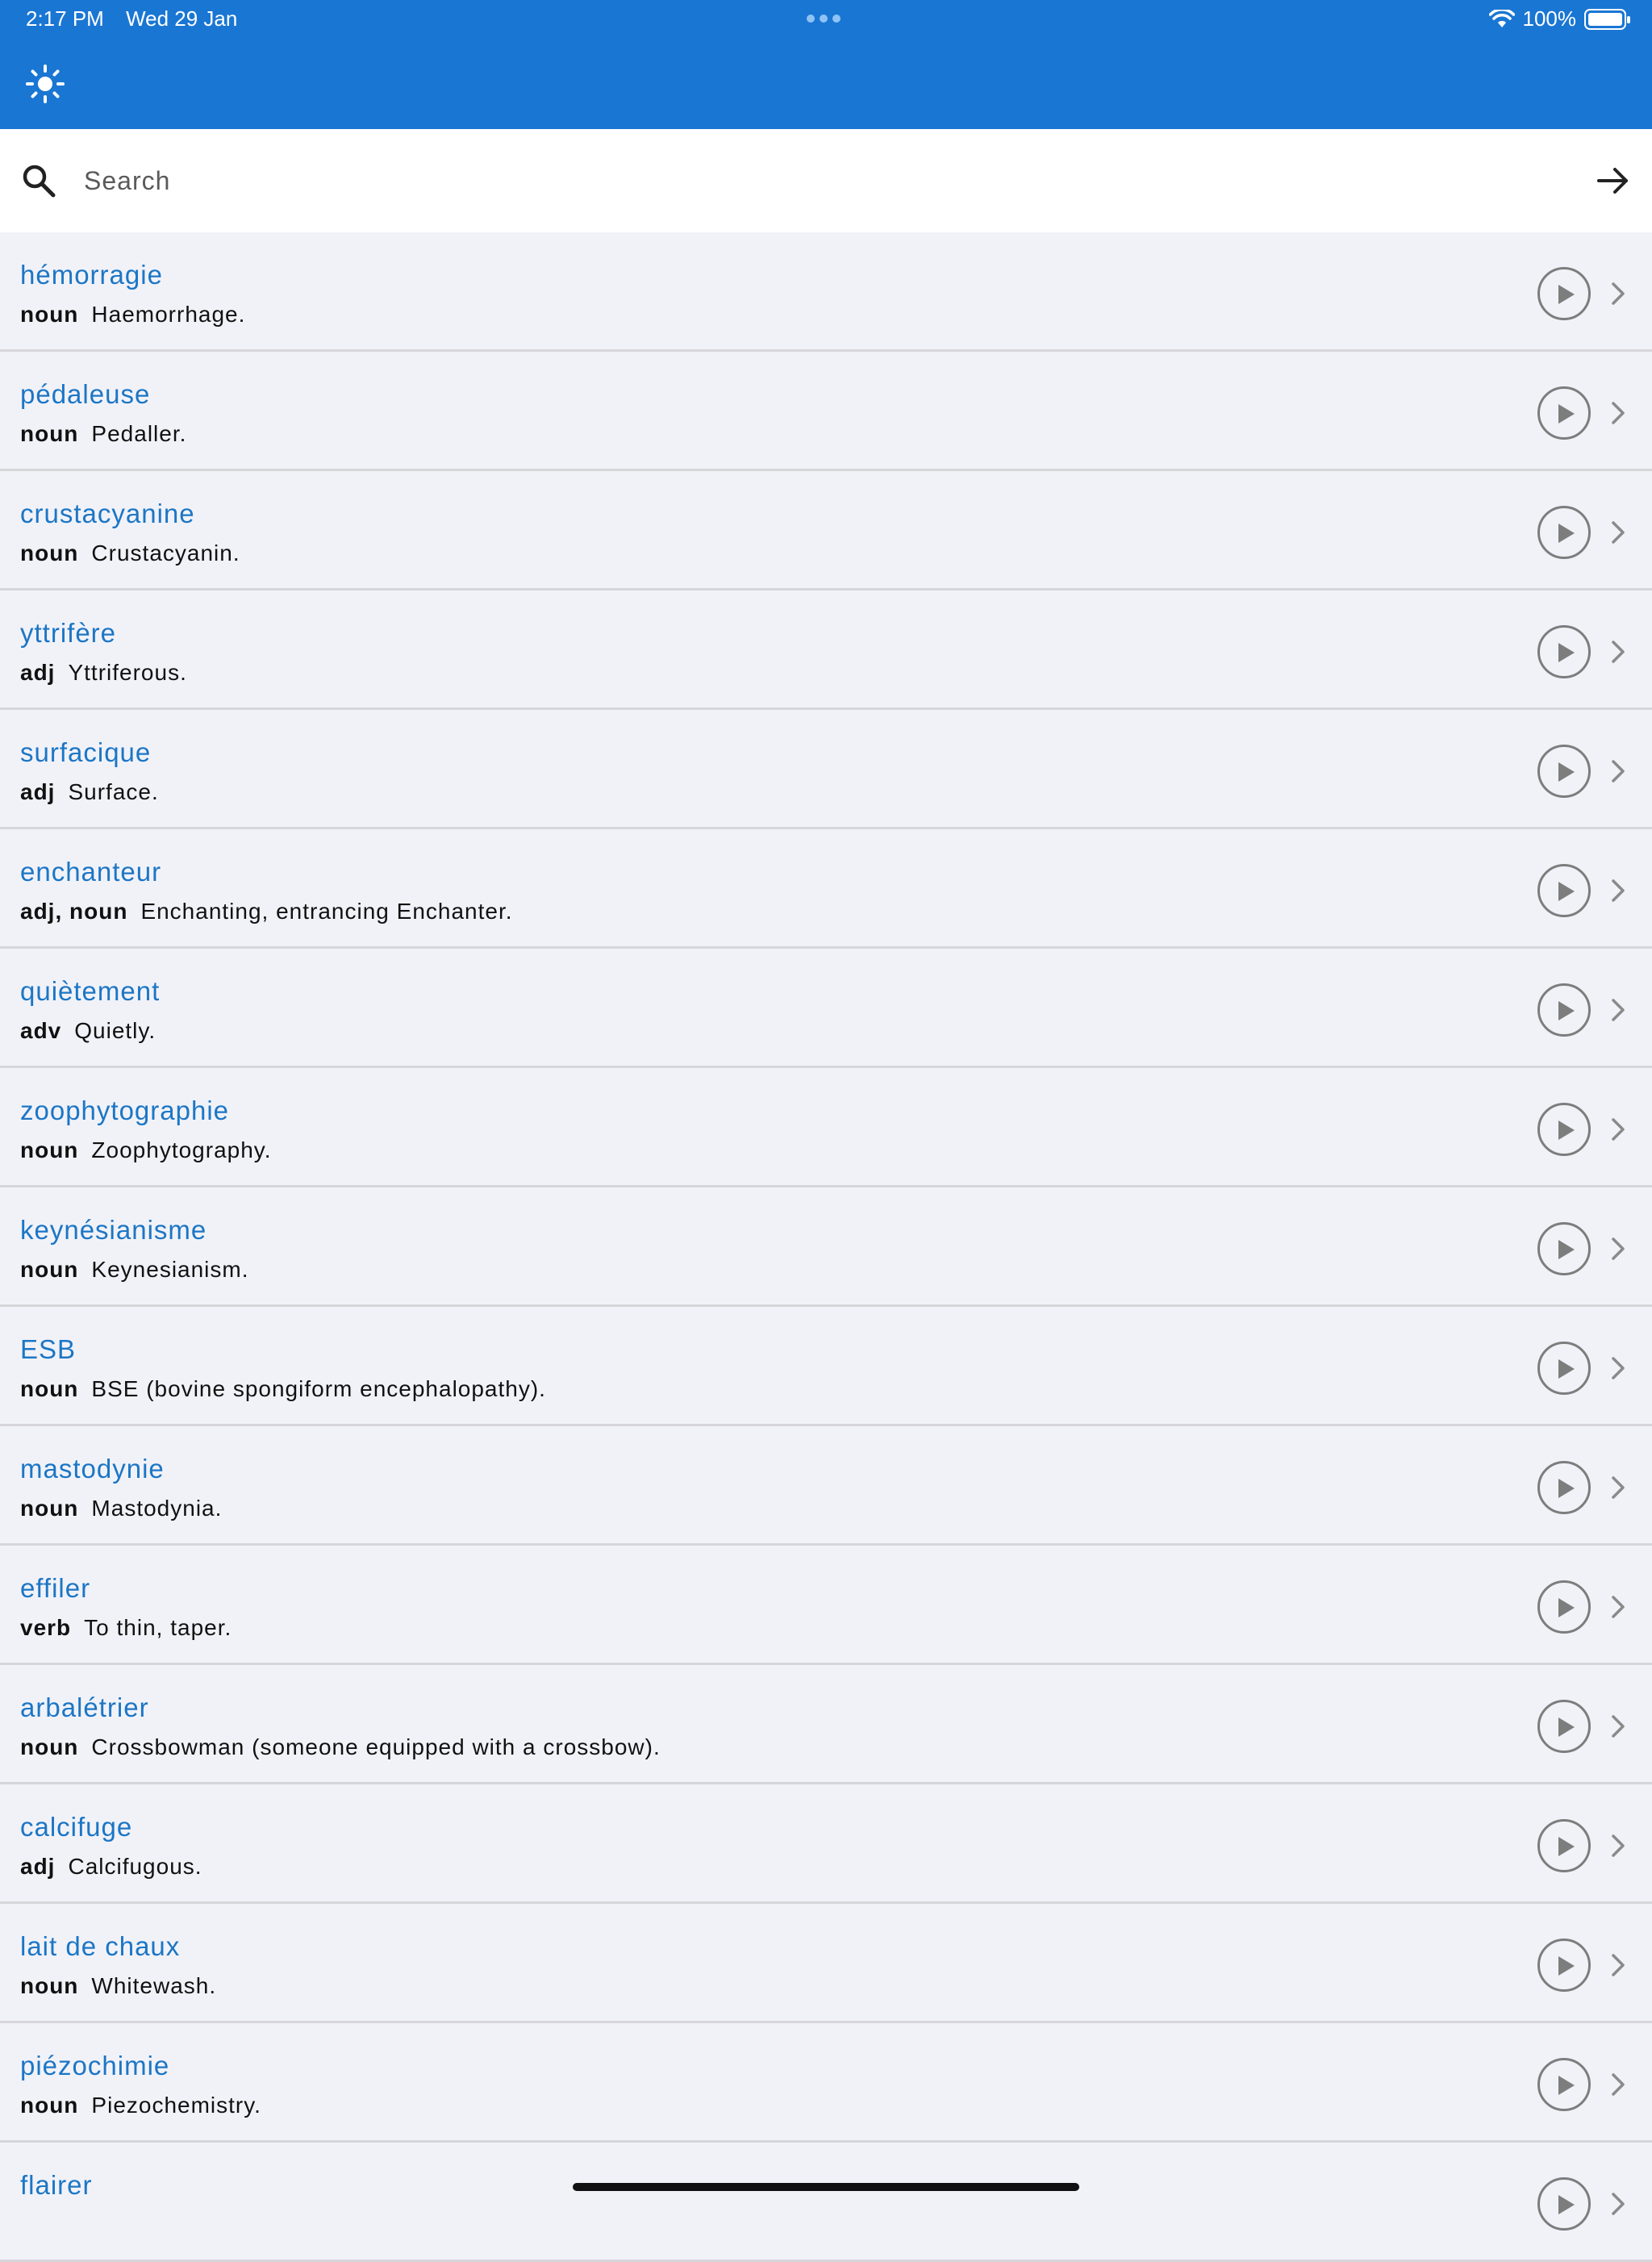 Image resolution: width=1652 pixels, height=2262 pixels. I want to click on search-bar, so click(826, 180).